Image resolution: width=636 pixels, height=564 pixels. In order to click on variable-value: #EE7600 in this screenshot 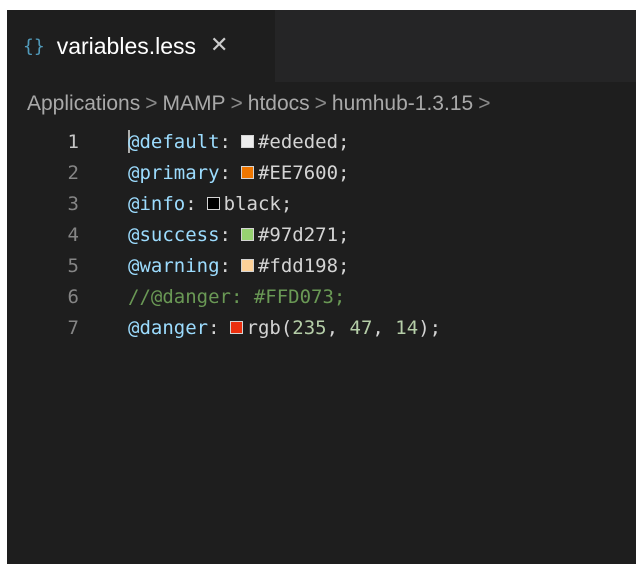, I will do `click(298, 172)`.